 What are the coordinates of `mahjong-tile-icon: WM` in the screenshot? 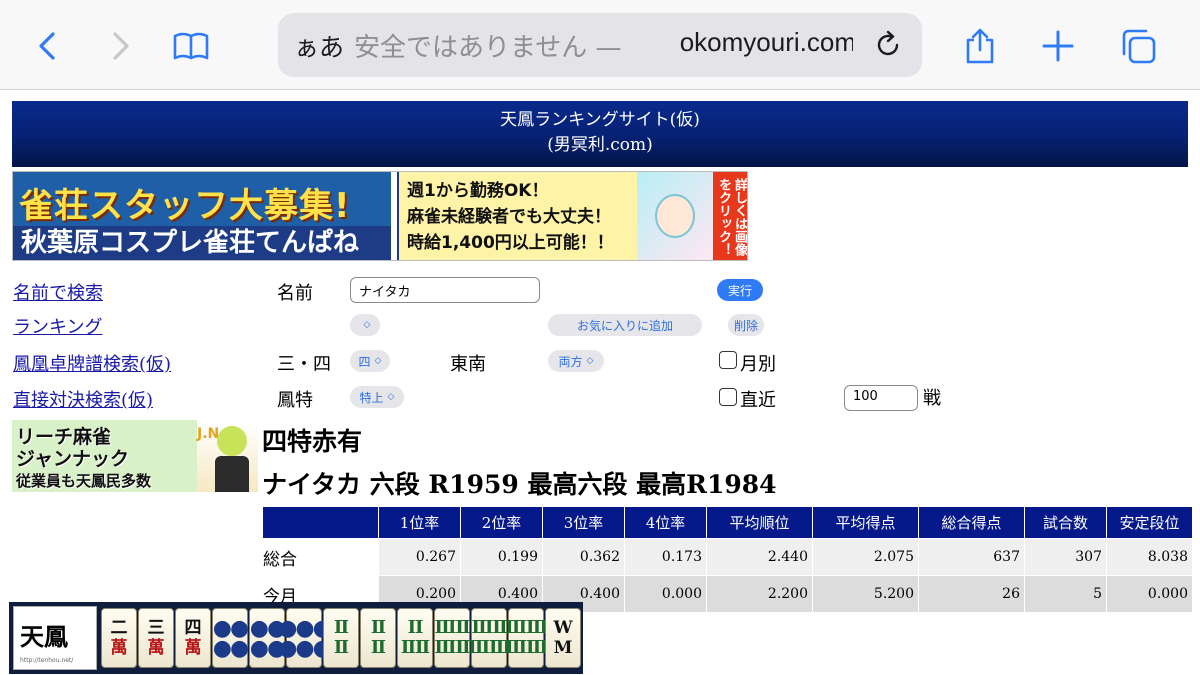 It's located at (563, 638).